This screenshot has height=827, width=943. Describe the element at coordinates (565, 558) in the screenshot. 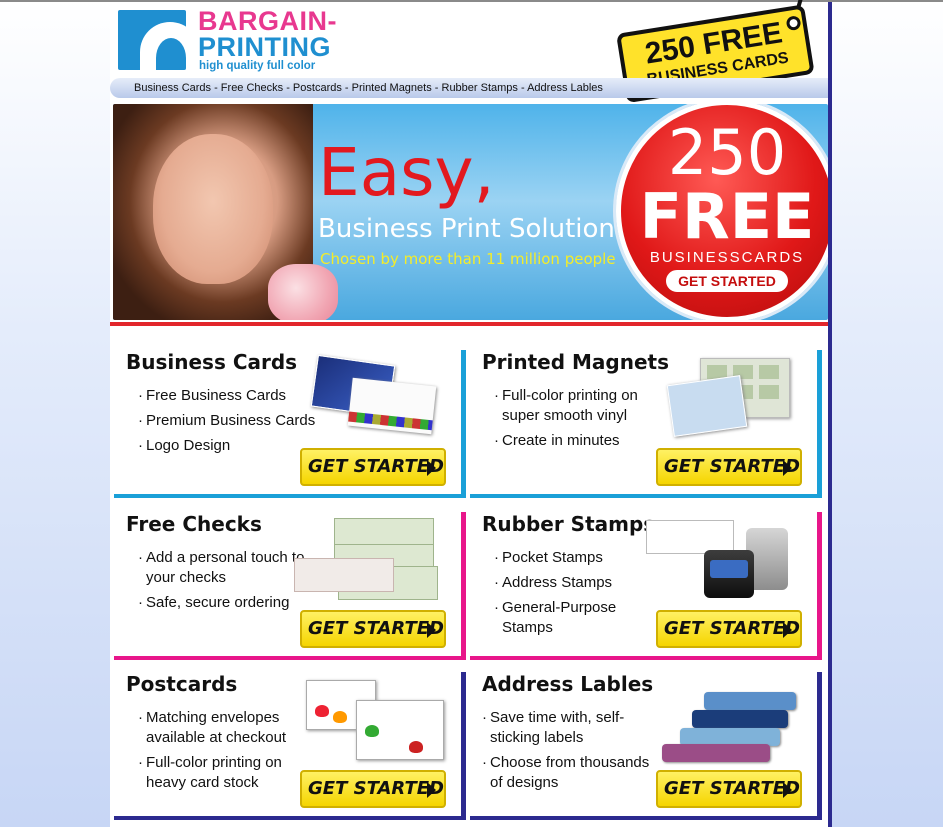

I see `product-feature: Pocket Stamps` at that location.